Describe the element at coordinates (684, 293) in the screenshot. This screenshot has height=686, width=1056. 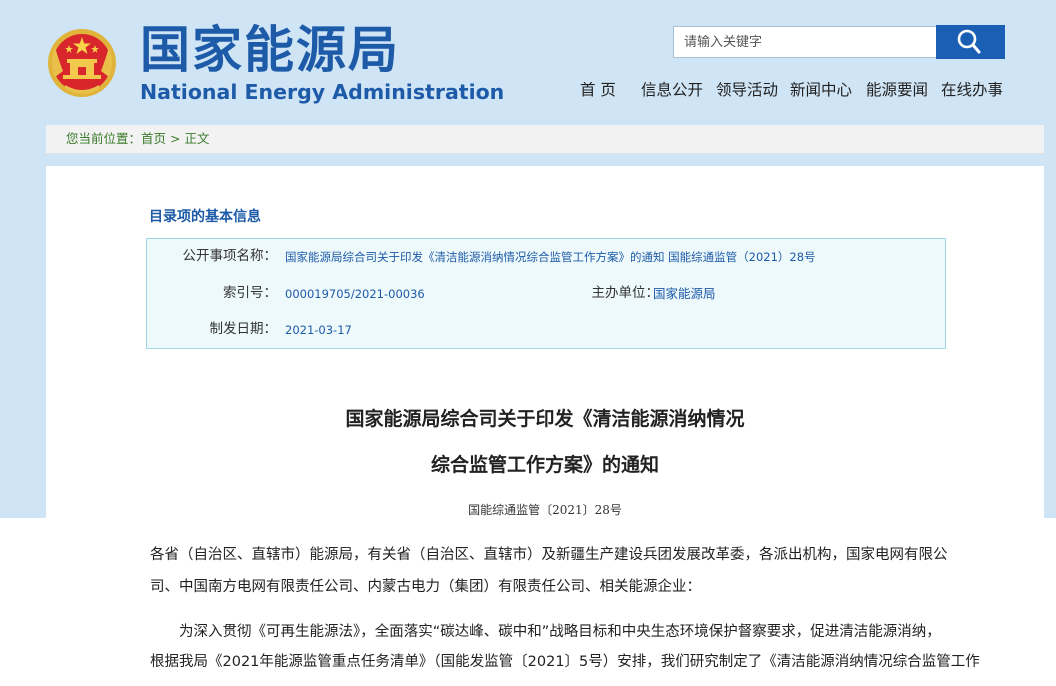
I see `organization-value: 国家能源局` at that location.